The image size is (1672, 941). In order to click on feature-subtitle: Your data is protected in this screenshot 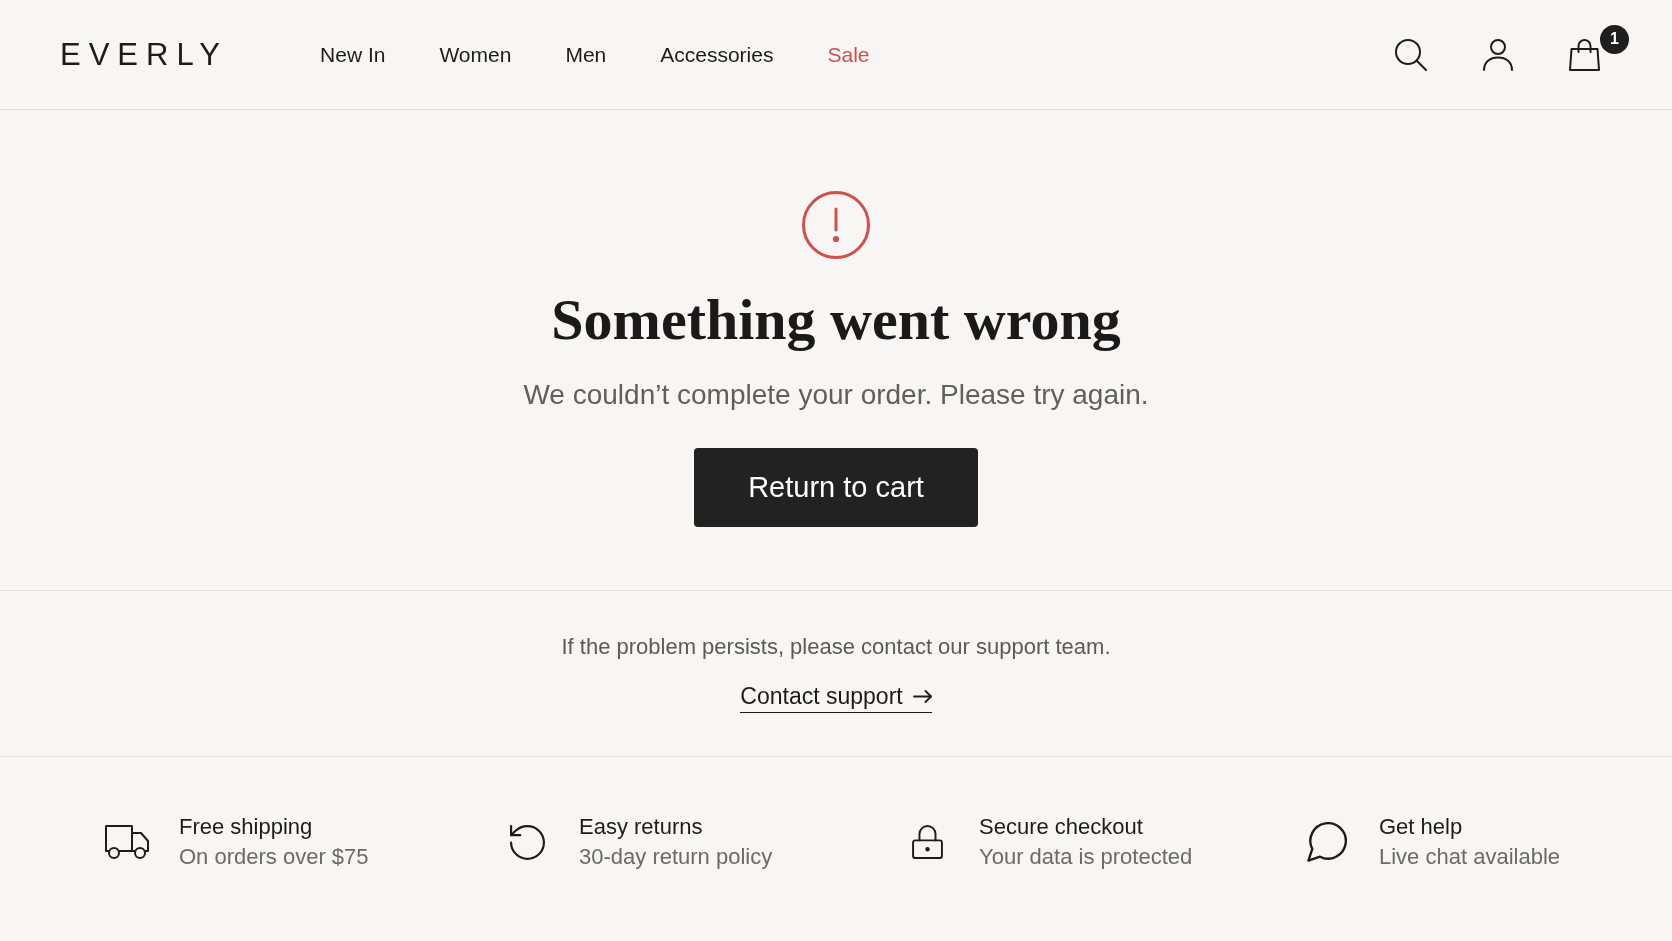, I will do `click(1086, 857)`.